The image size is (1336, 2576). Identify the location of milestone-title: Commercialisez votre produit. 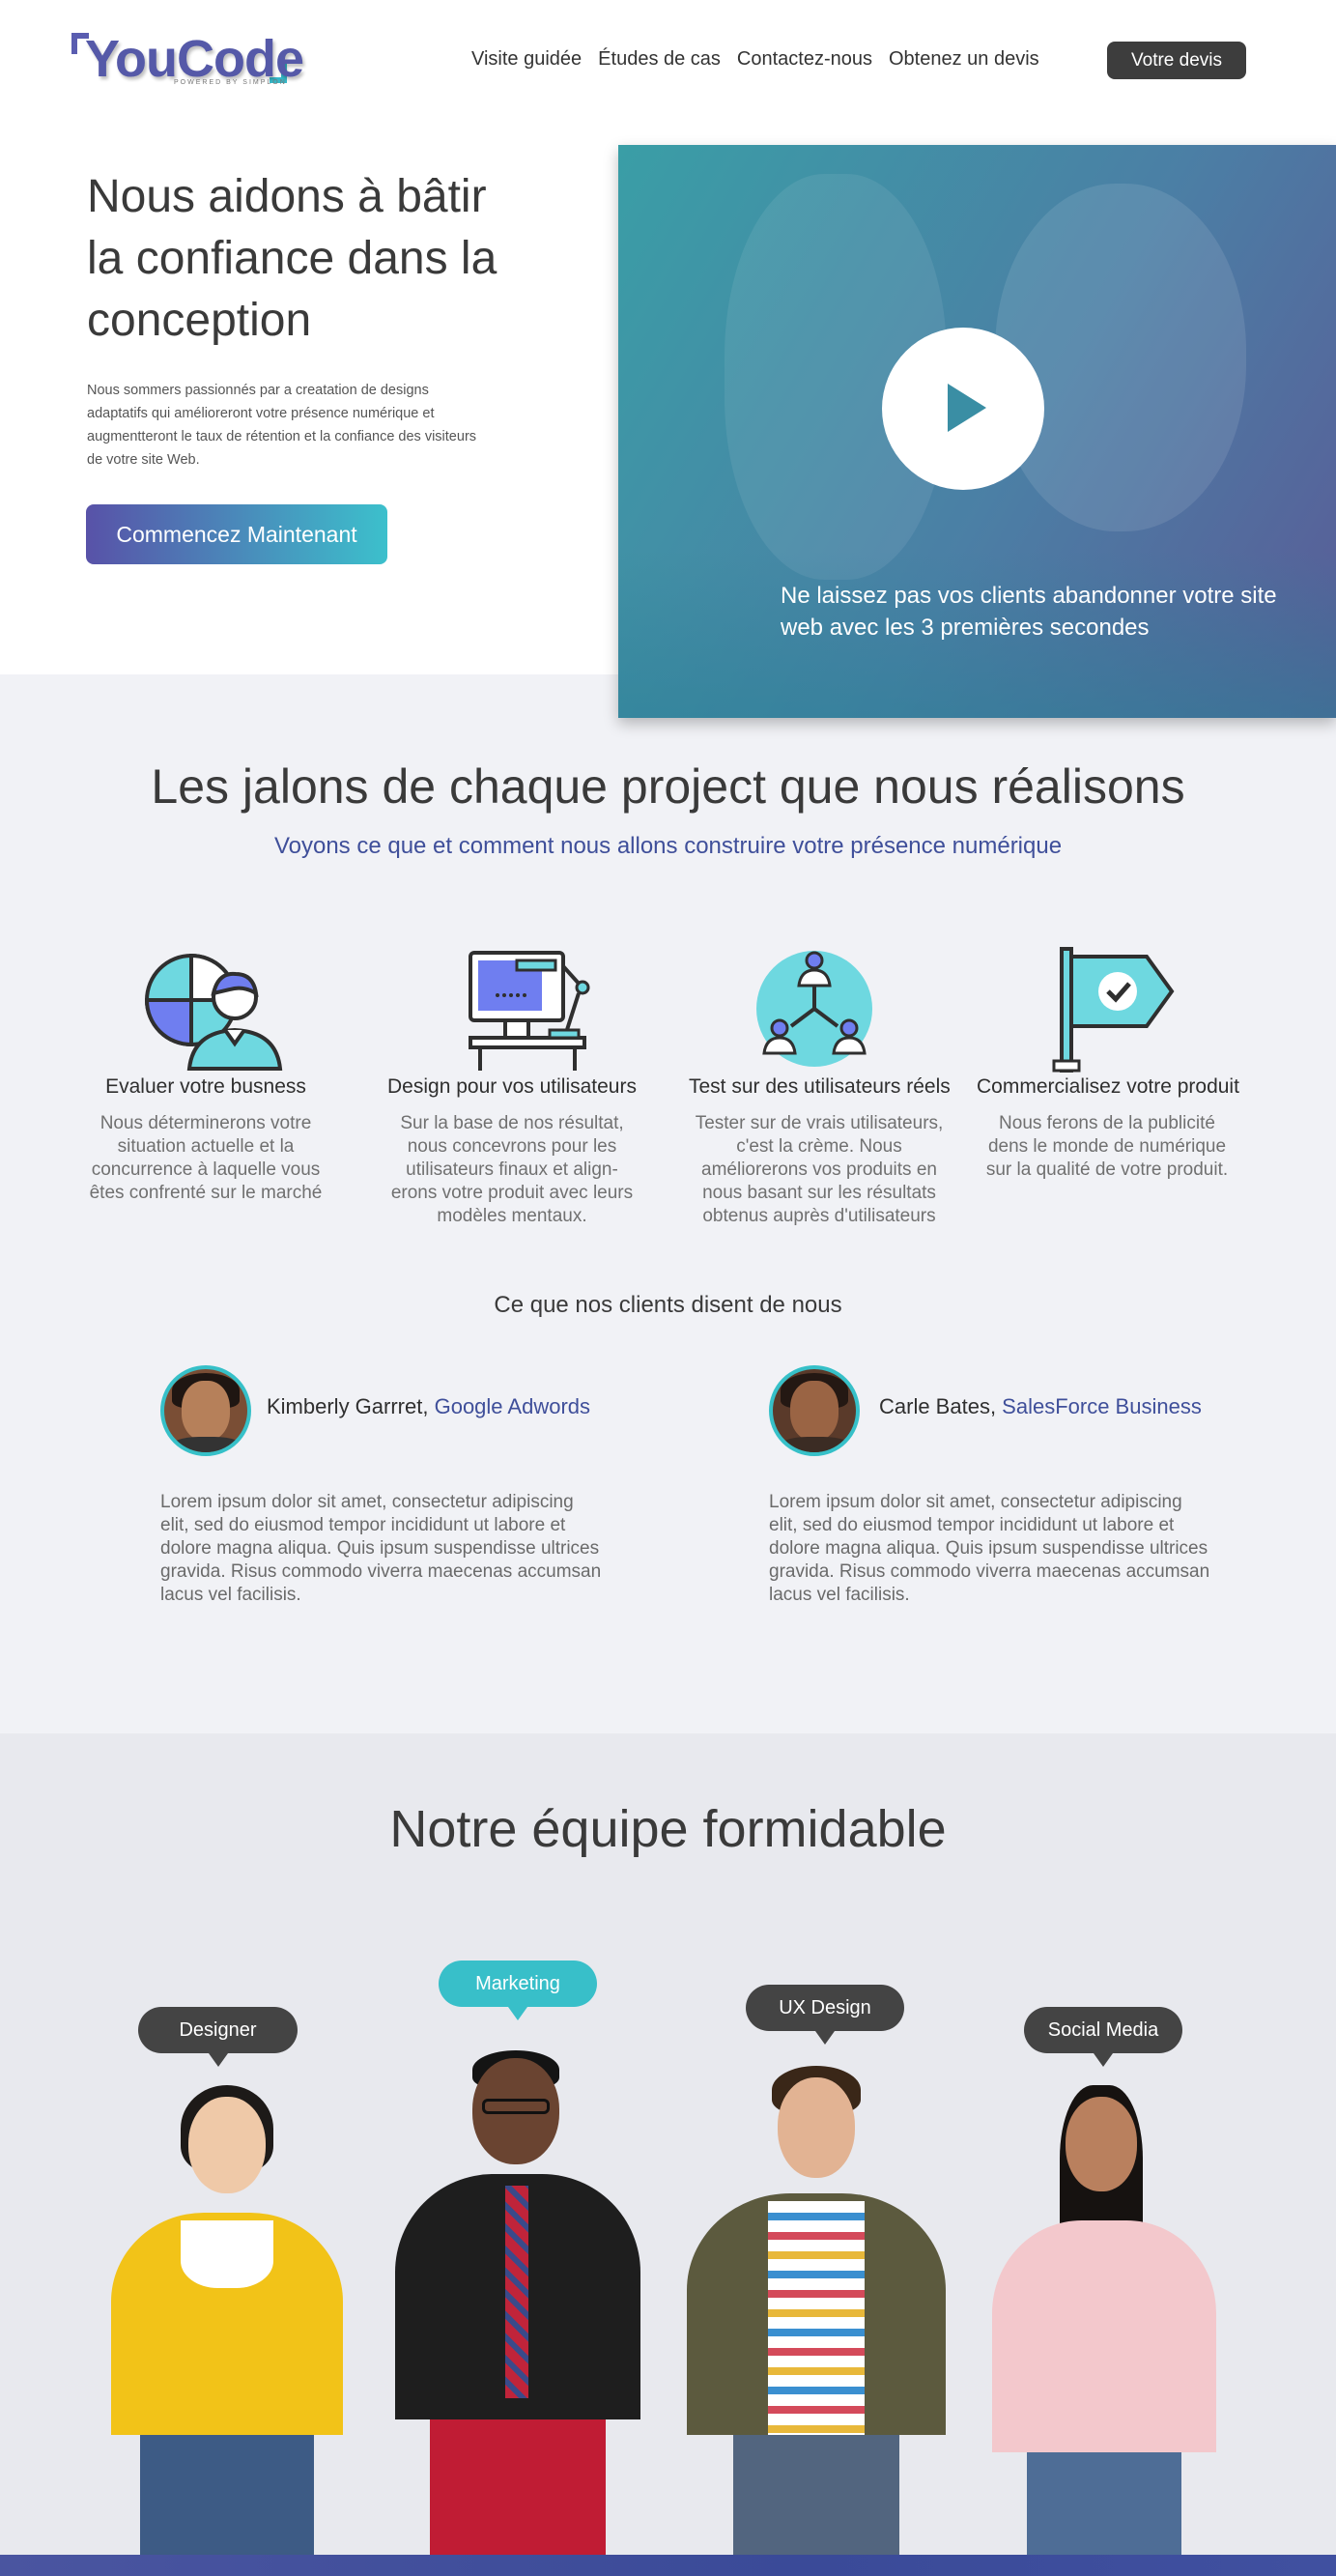
(1108, 1087).